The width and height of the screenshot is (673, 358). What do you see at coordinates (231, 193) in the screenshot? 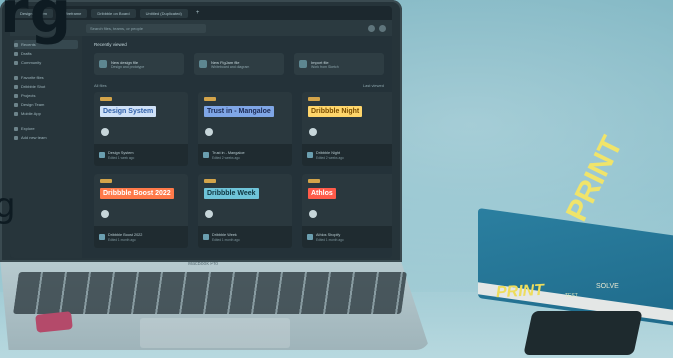
I see `thumbnail-title: Dribbble Week` at bounding box center [231, 193].